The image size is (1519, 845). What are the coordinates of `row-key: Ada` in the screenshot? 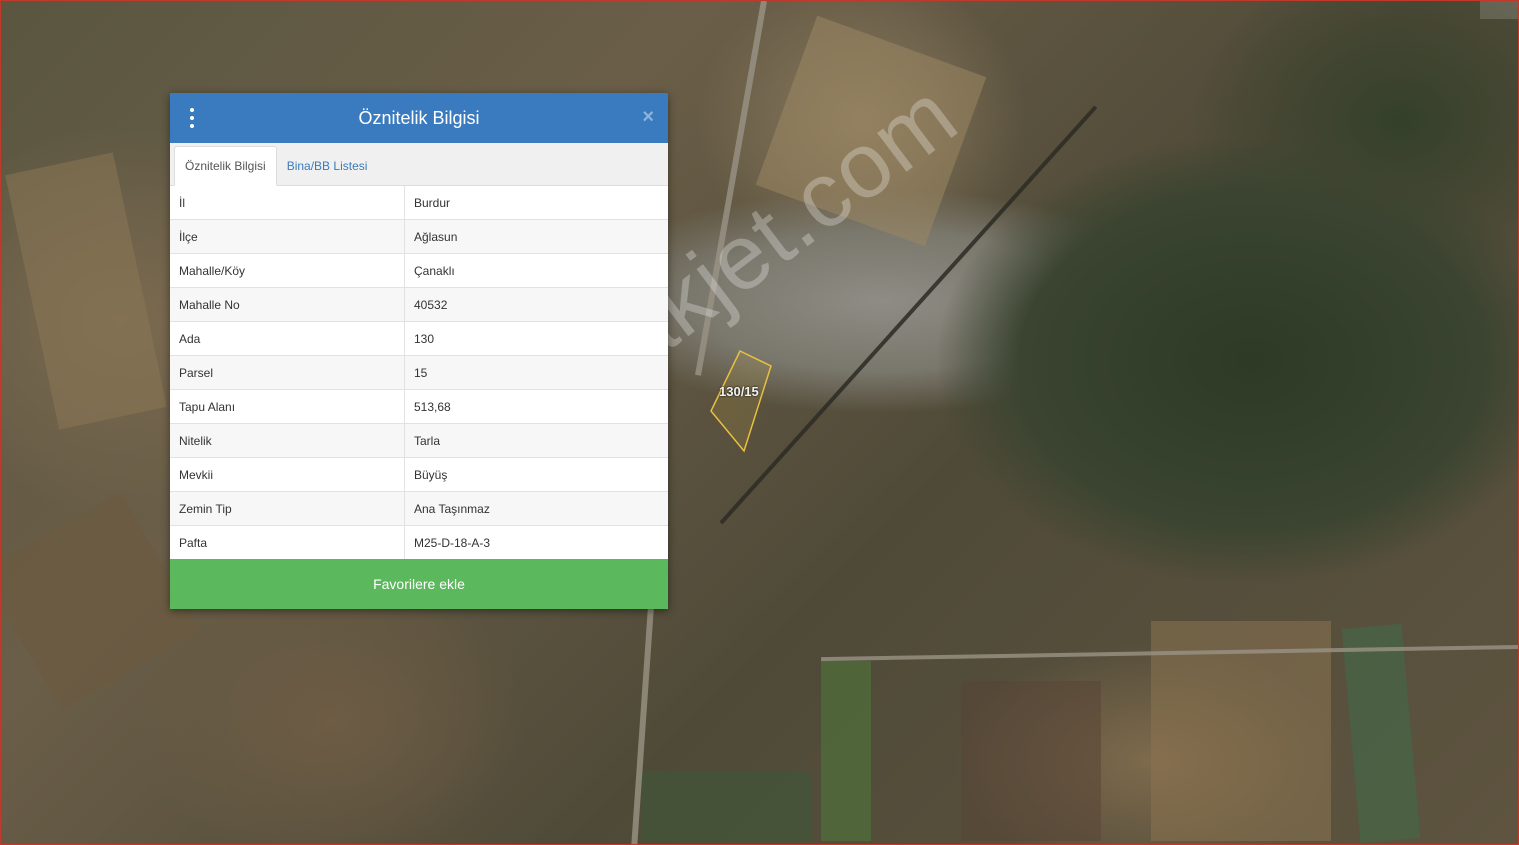 It's located at (287, 338).